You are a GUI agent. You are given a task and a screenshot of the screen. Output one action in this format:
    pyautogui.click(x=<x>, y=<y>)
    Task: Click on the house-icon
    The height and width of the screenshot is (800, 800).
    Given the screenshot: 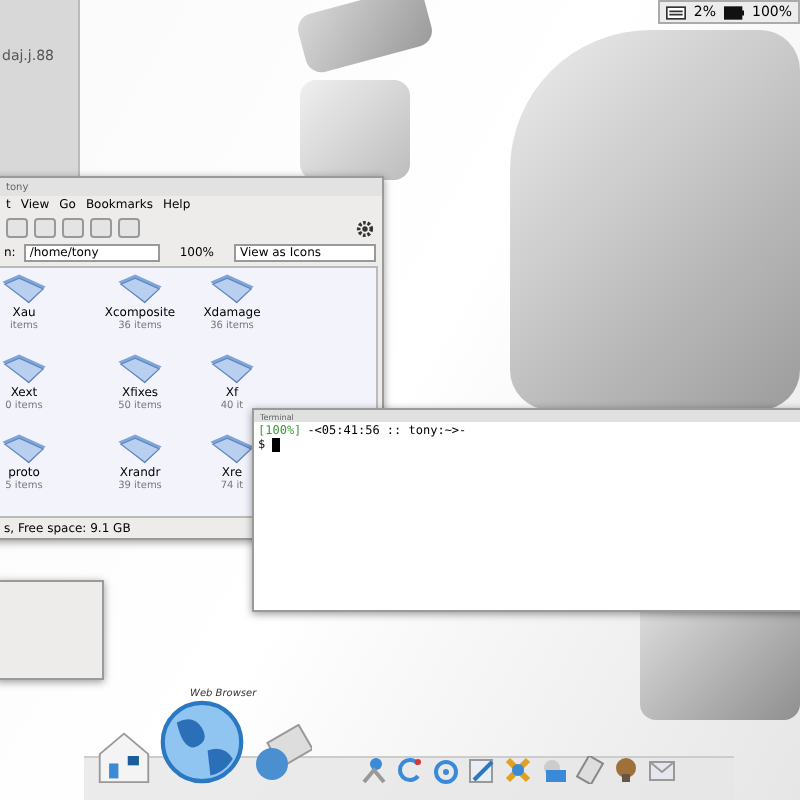 What is the action you would take?
    pyautogui.click(x=124, y=756)
    